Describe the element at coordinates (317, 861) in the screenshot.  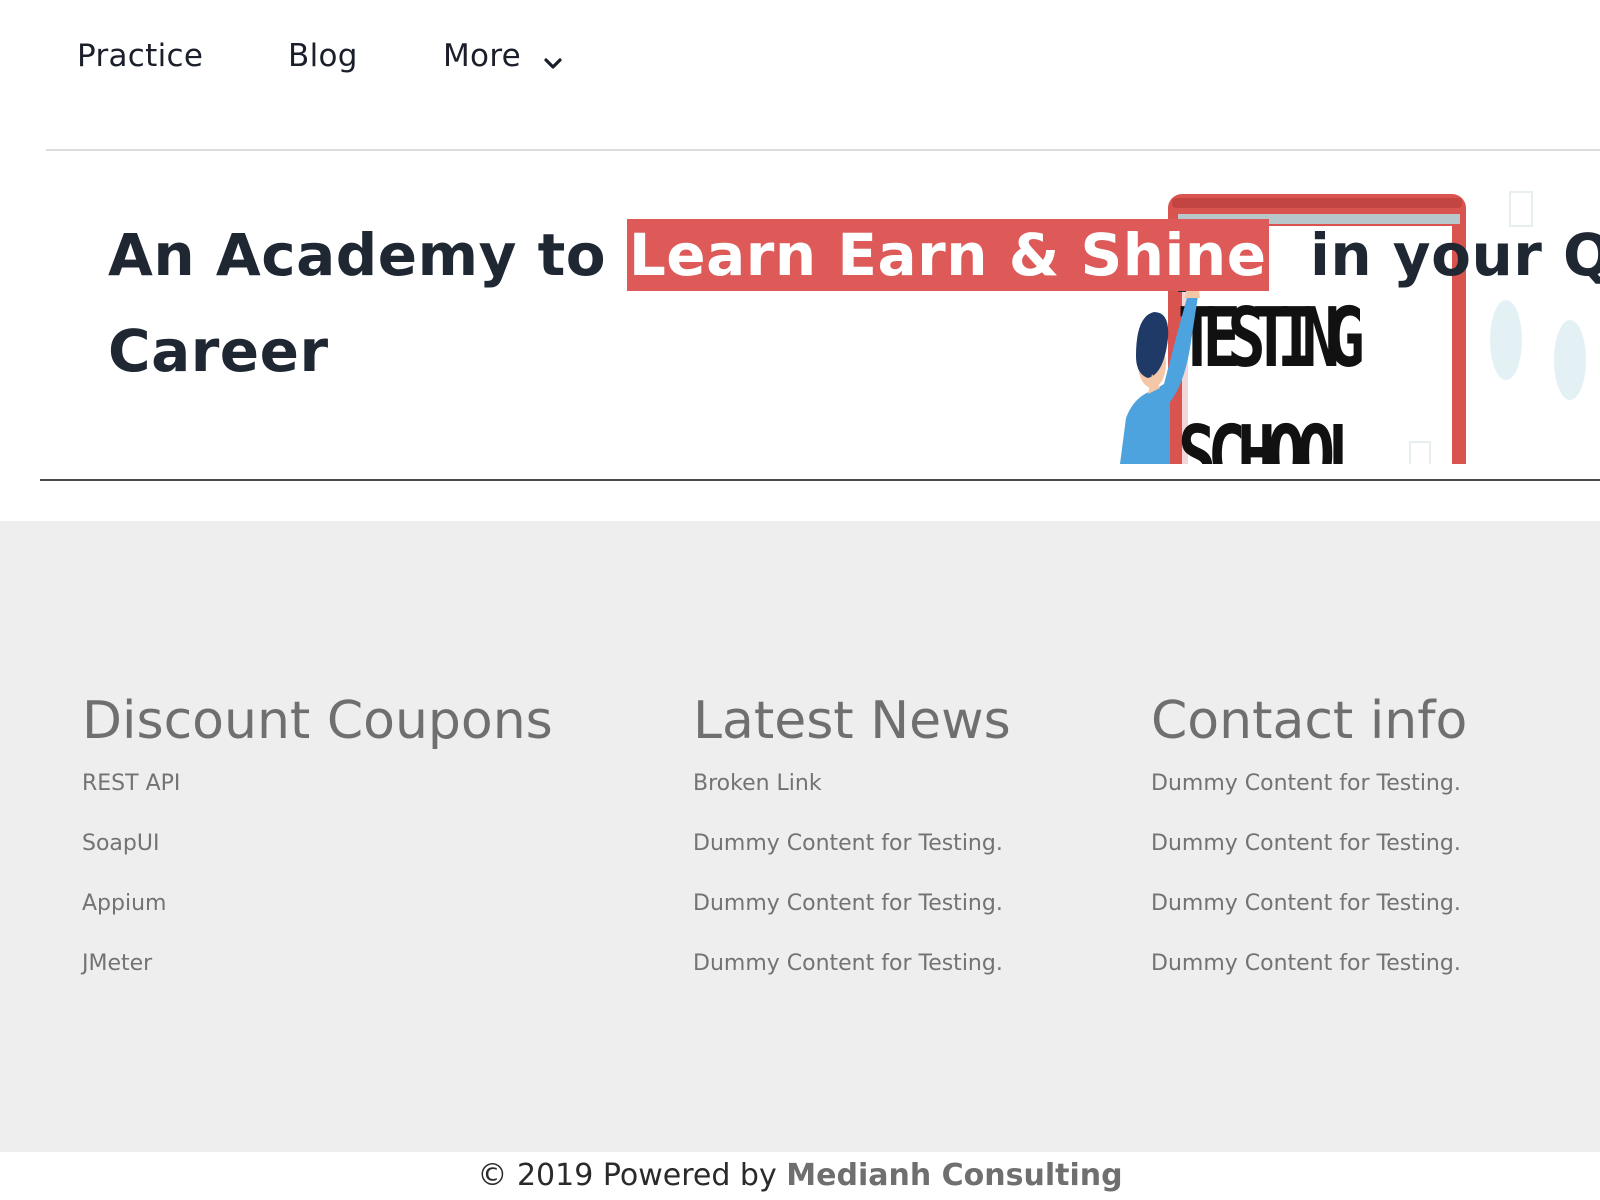
I see `list-item: SoapUI` at that location.